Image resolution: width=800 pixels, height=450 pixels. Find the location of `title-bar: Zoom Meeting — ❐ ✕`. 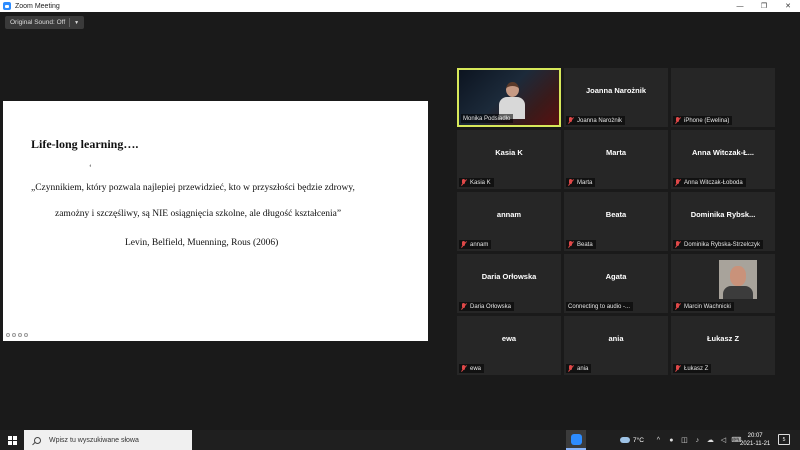

title-bar: Zoom Meeting — ❐ ✕ is located at coordinates (400, 6).